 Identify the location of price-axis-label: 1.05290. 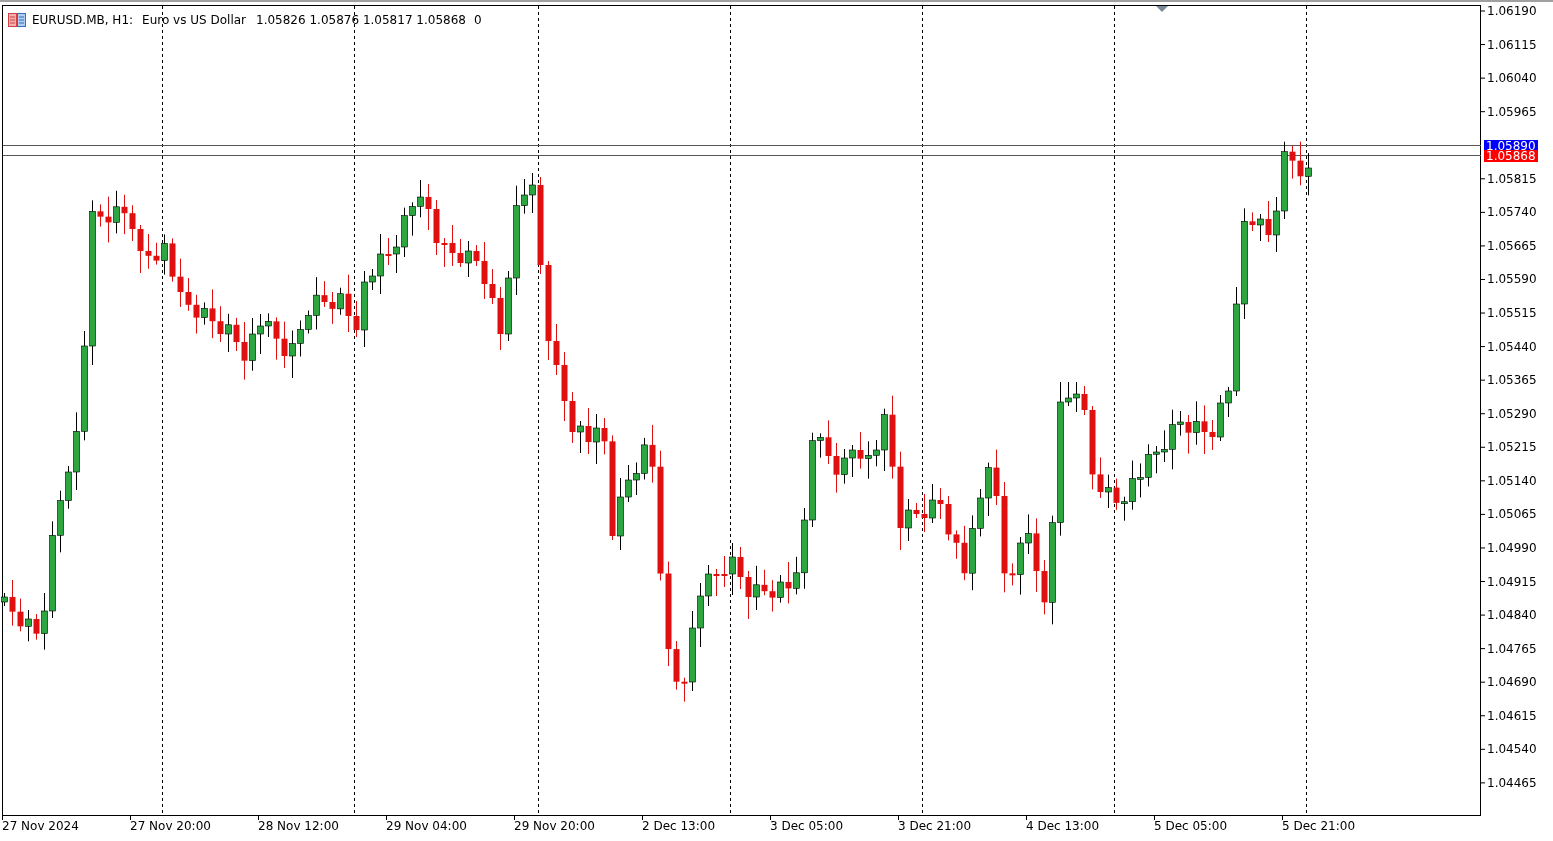
(1512, 413).